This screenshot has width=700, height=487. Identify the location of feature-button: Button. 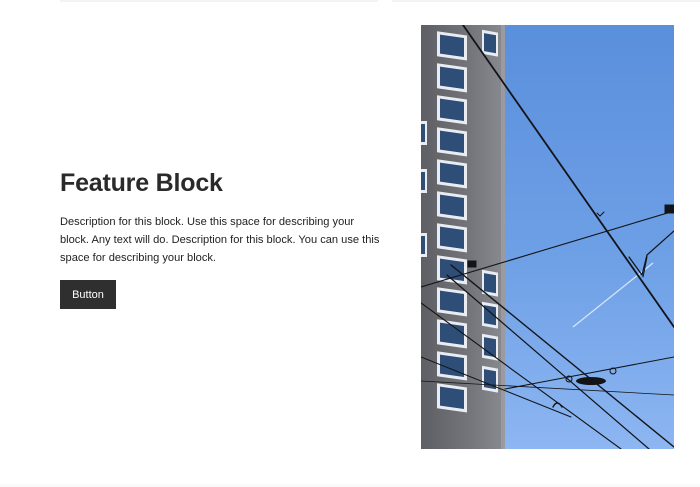
(88, 294).